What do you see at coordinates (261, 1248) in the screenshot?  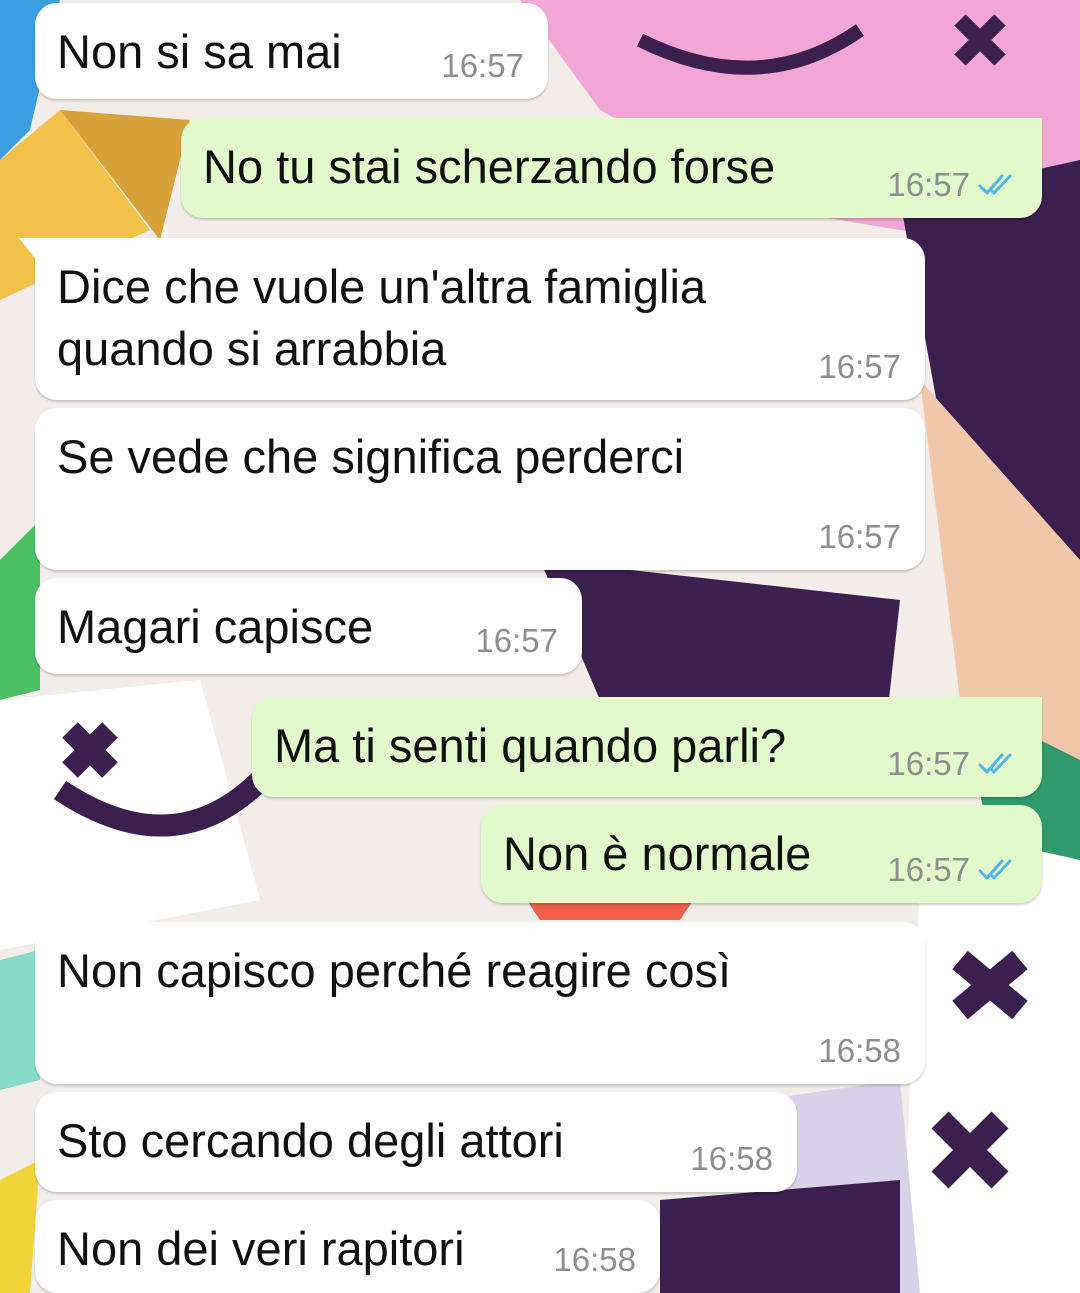 I see `message-text: Non dei veri rapitori` at bounding box center [261, 1248].